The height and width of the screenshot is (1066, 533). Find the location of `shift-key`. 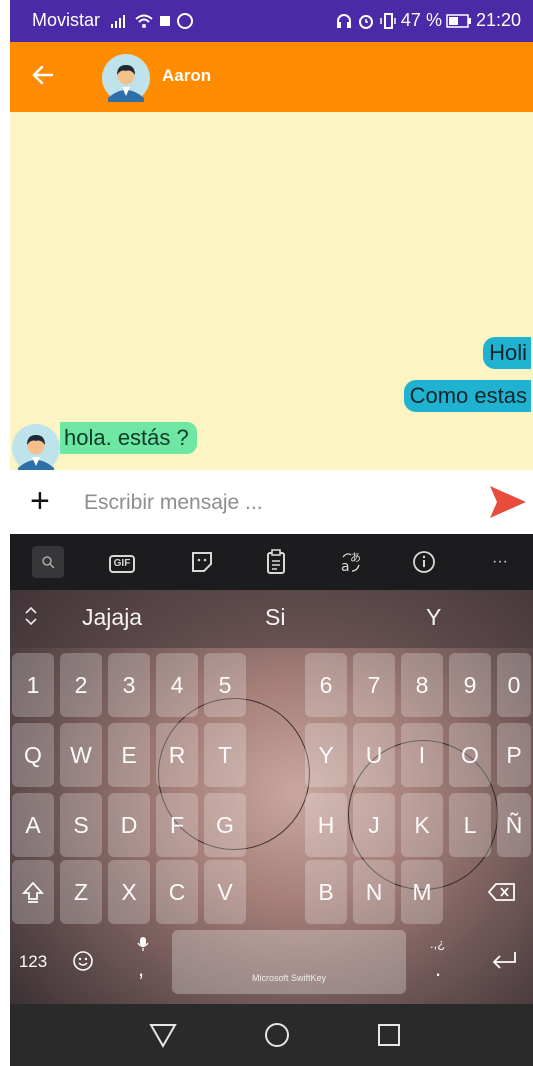

shift-key is located at coordinates (33, 892).